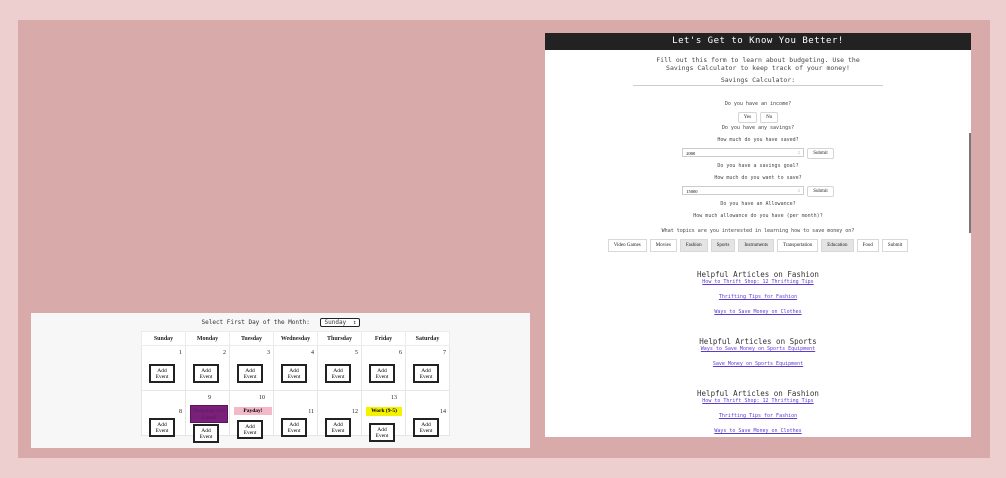 Image resolution: width=1006 pixels, height=478 pixels. I want to click on saved-amount-row: 2000 Submit, so click(758, 153).